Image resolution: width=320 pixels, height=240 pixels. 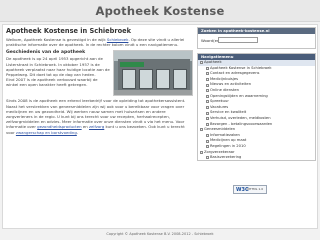 What do you see at coordinates (256, 158) in the screenshot?
I see `nav-item: Basisverzekering` at bounding box center [256, 158].